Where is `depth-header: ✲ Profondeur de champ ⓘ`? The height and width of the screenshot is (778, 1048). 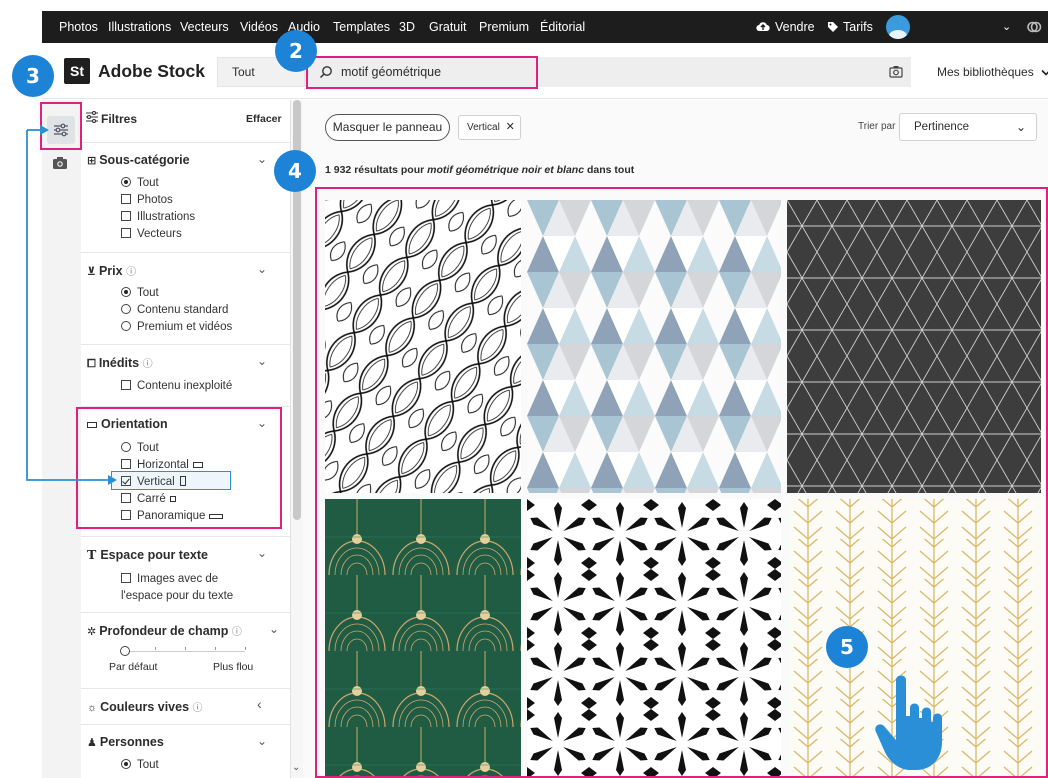 depth-header: ✲ Profondeur de champ ⓘ is located at coordinates (164, 630).